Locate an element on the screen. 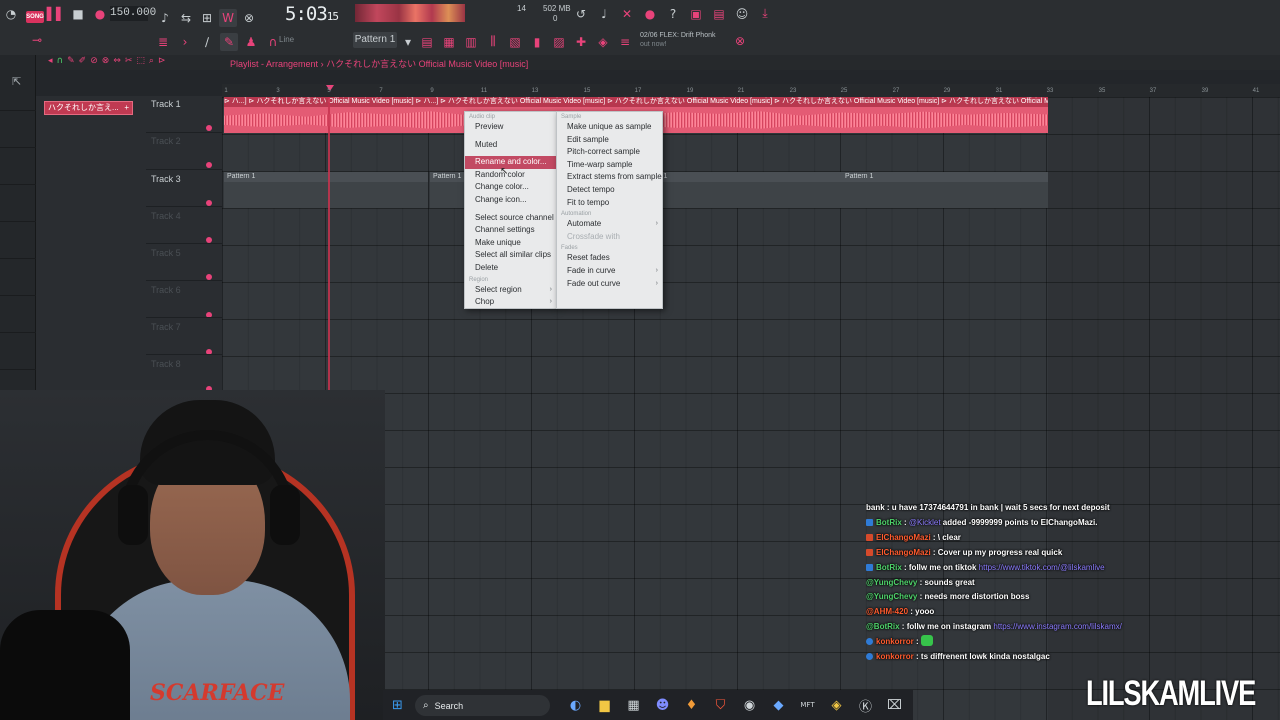 This screenshot has height=720, width=1280. news-icon: ⊗ is located at coordinates (740, 41).